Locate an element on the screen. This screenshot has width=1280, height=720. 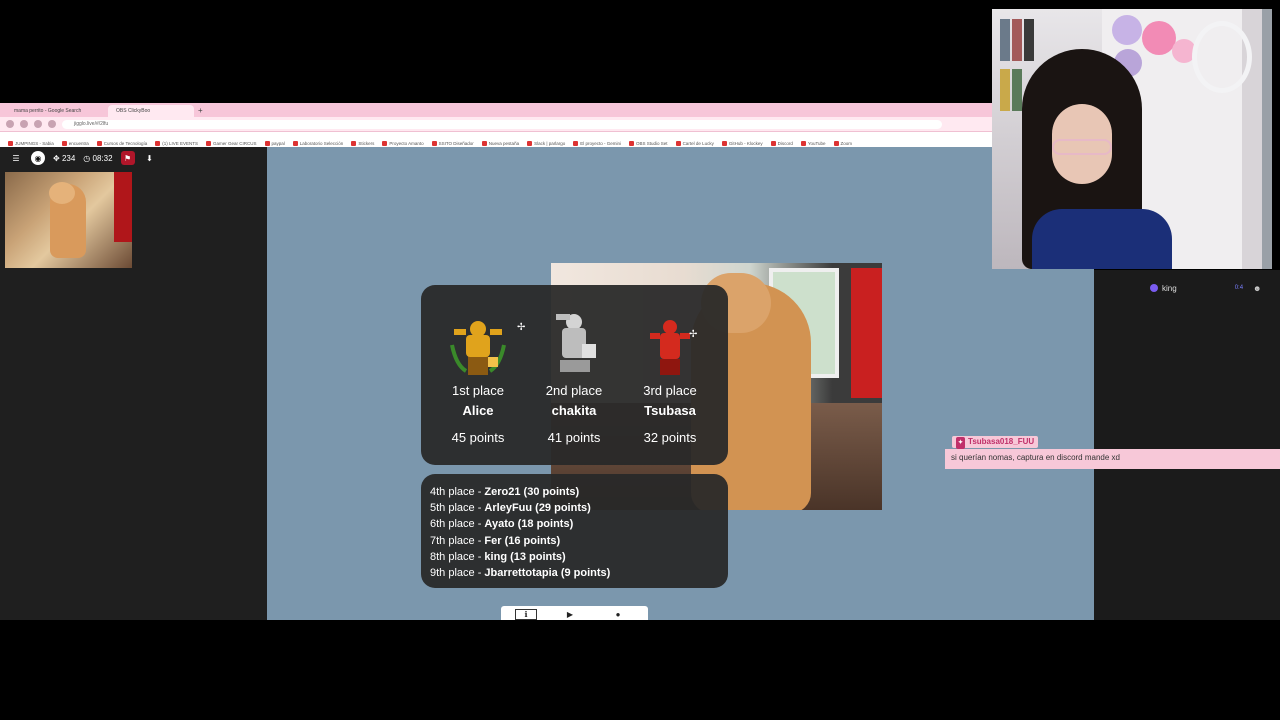
podium-place-label: 2nd place is located at coordinates (574, 390).